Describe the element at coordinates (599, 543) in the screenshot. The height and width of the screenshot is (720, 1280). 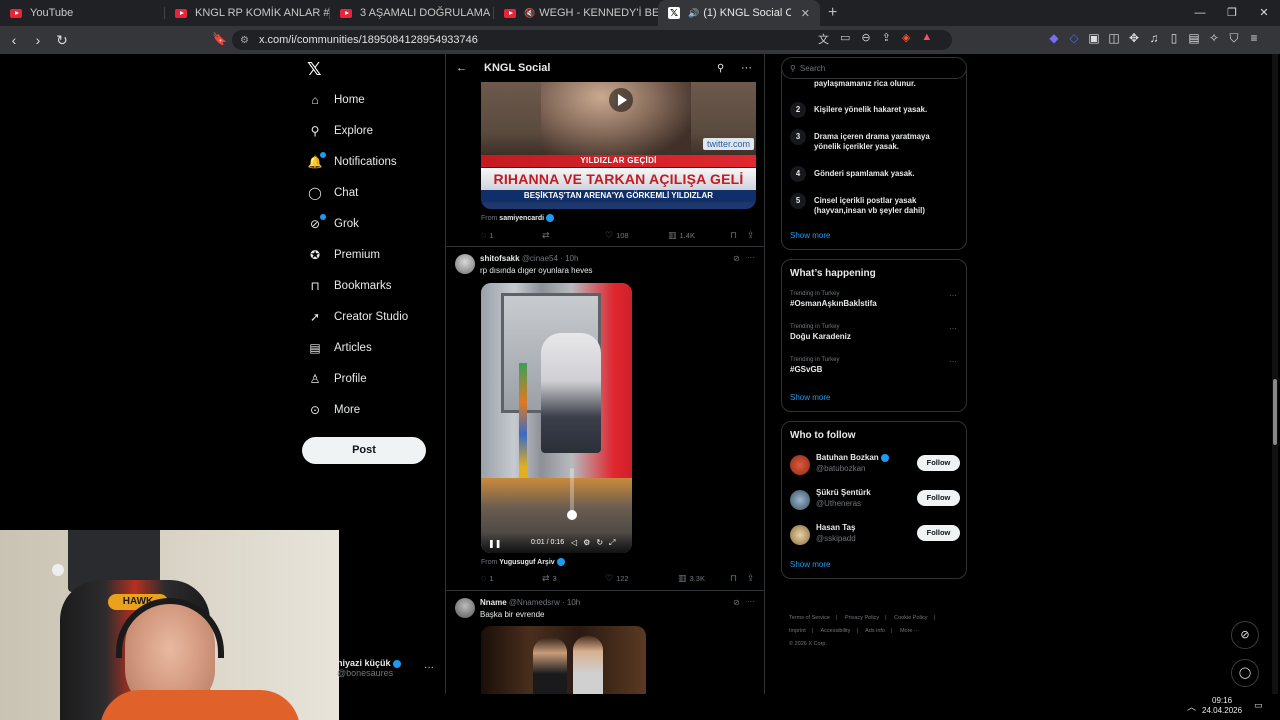
I see `loop-icon: ↻` at that location.